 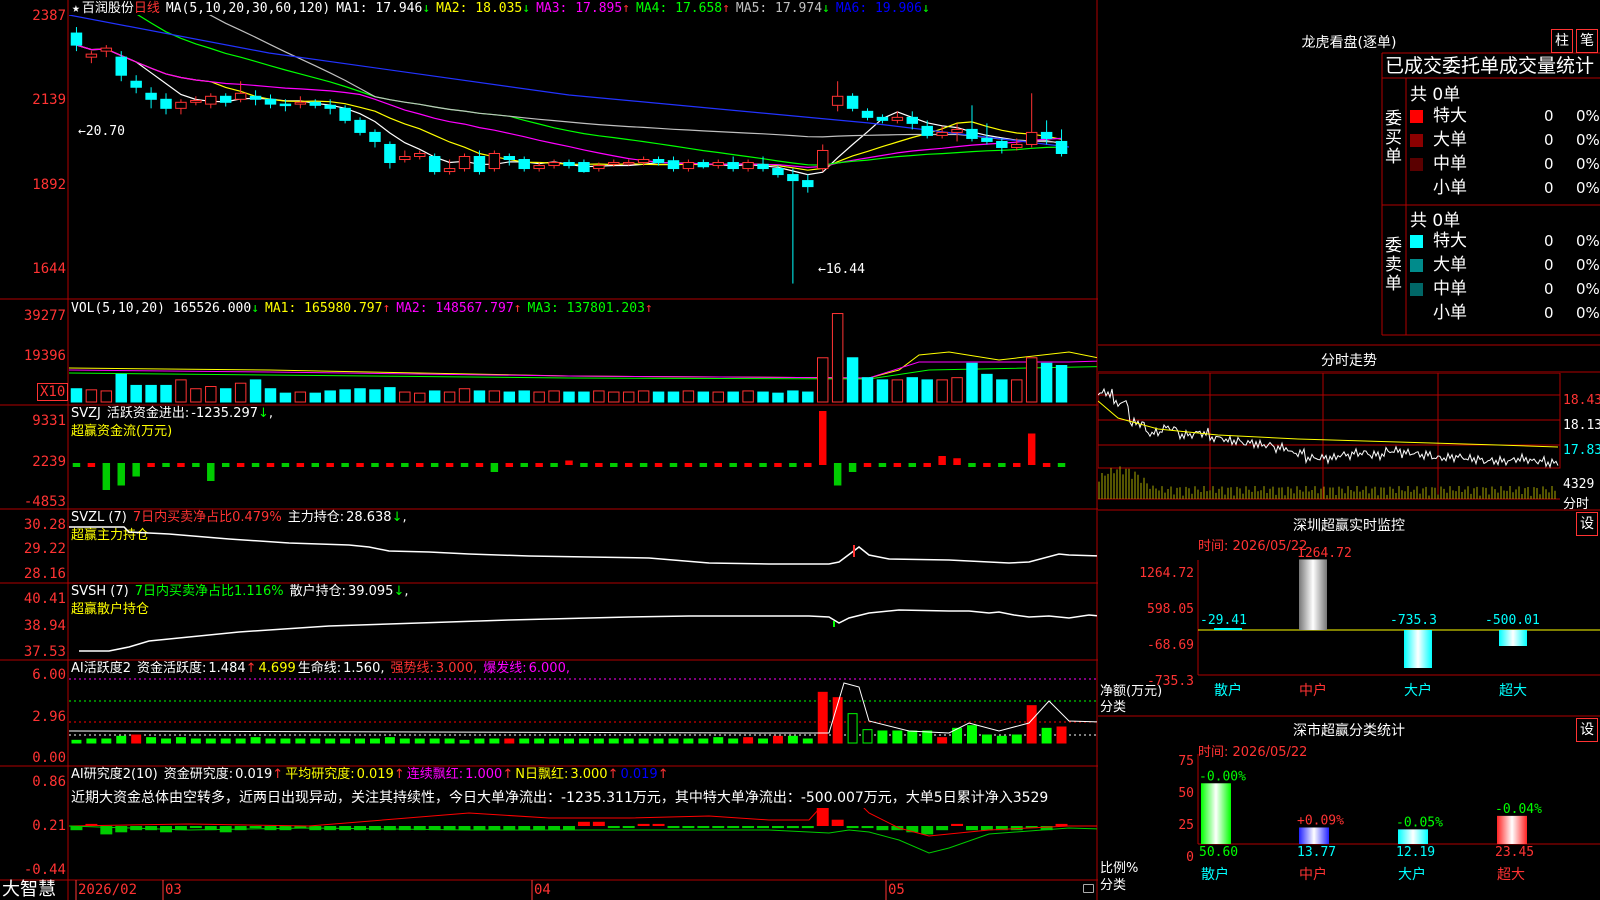 What do you see at coordinates (481, 890) in the screenshot?
I see `date-ticks` at bounding box center [481, 890].